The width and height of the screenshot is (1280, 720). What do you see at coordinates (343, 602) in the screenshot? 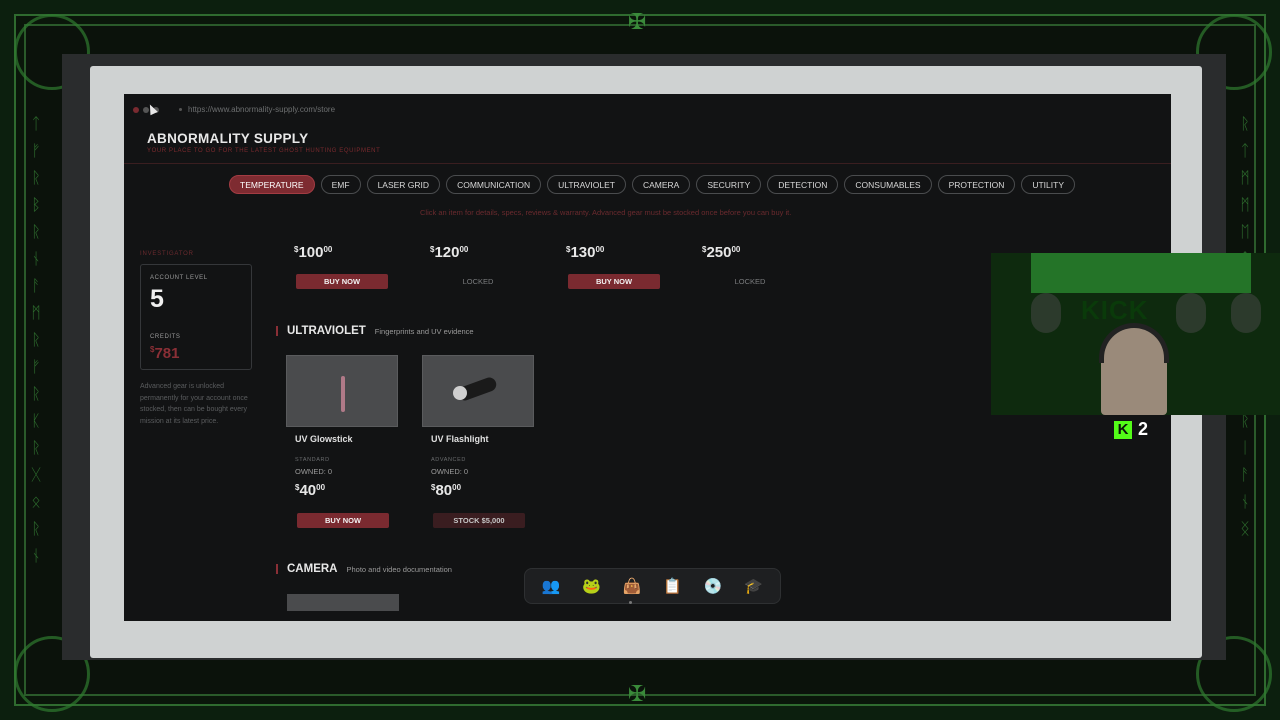
I see `camera-item-image` at bounding box center [343, 602].